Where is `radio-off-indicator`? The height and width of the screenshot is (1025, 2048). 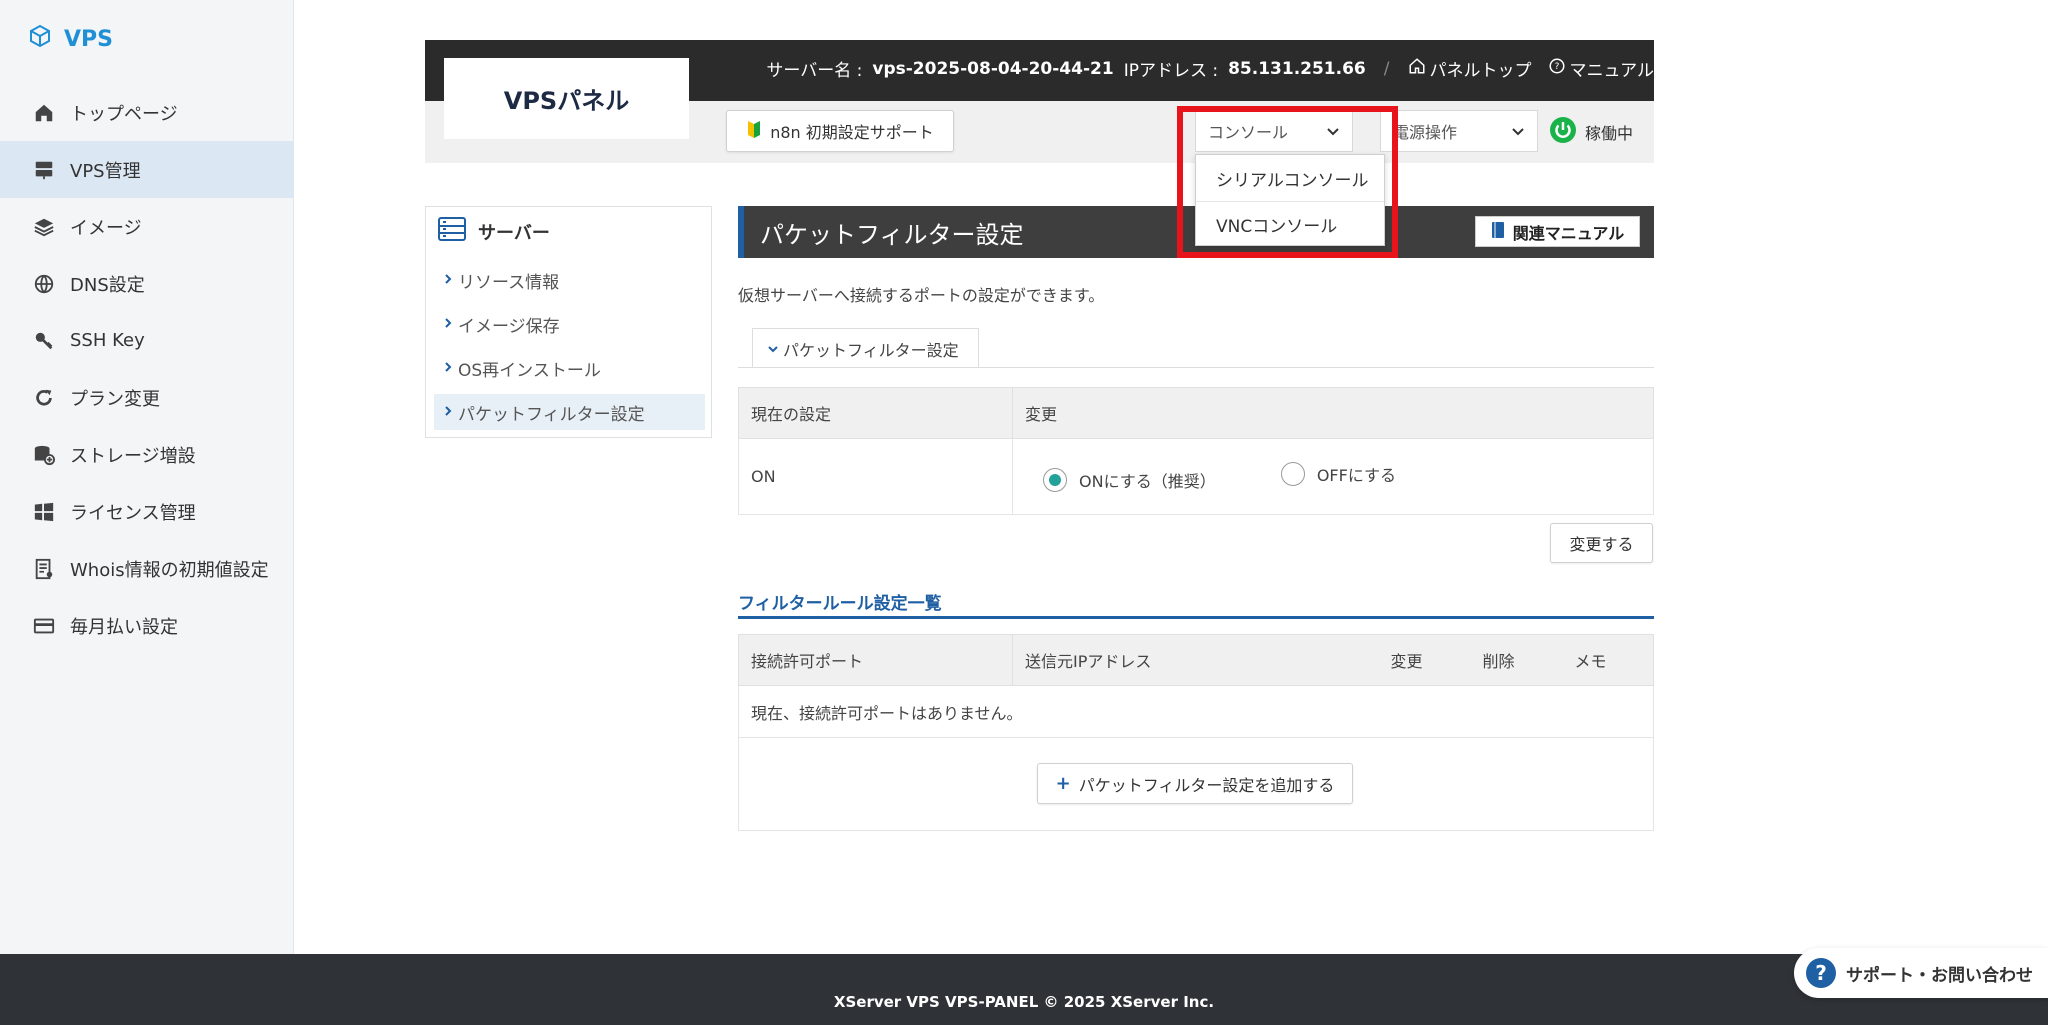 radio-off-indicator is located at coordinates (1292, 473).